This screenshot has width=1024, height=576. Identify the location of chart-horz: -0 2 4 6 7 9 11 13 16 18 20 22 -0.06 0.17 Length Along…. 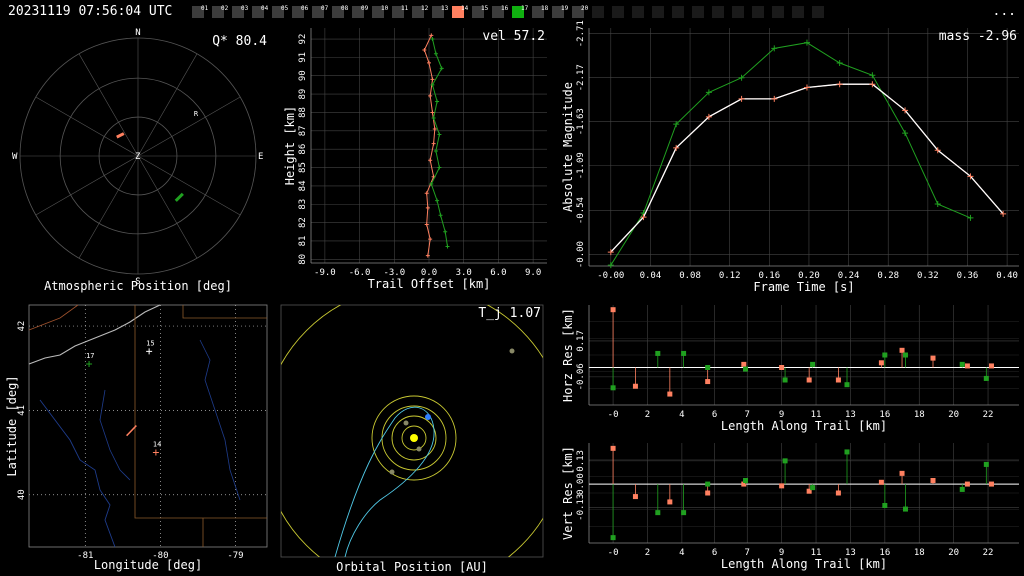
(790, 369).